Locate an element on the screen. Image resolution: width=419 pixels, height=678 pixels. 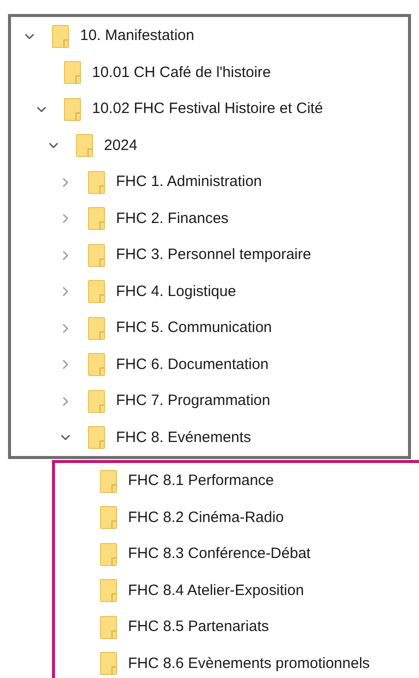
folder-name: FHC 4. Logistique is located at coordinates (176, 291).